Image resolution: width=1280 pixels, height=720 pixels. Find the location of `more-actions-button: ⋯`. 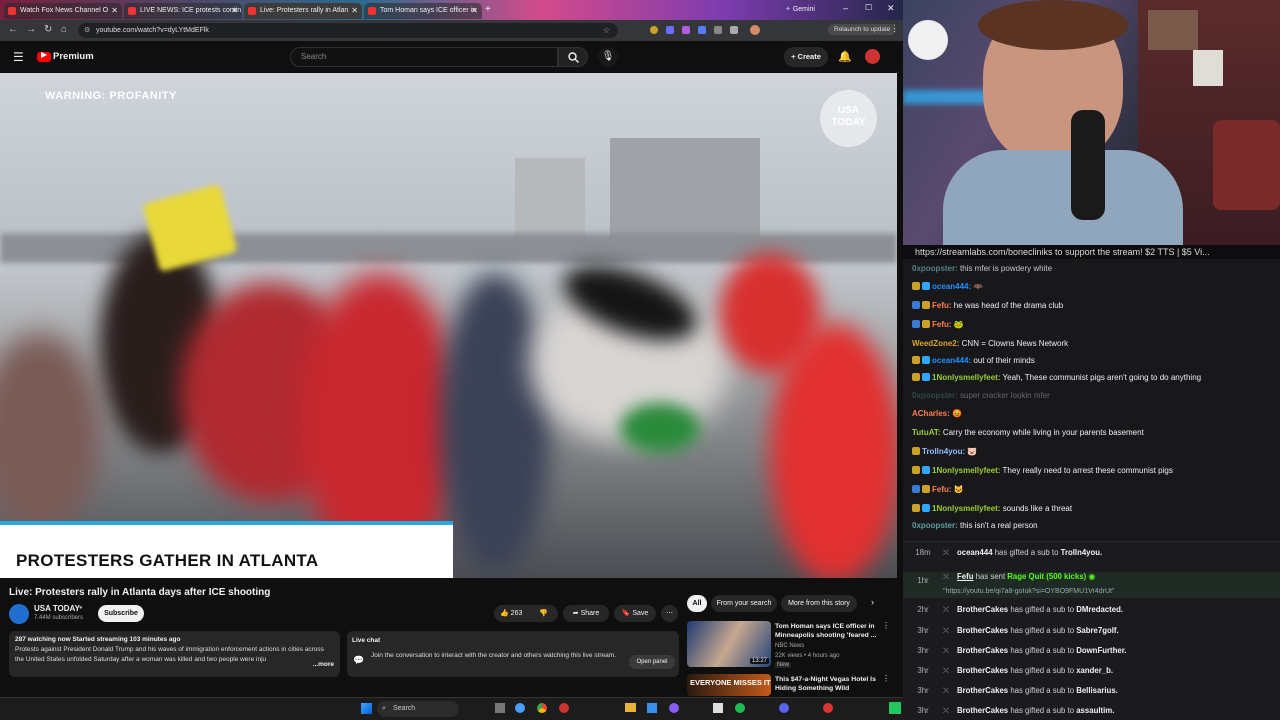

more-actions-button: ⋯ is located at coordinates (669, 613).